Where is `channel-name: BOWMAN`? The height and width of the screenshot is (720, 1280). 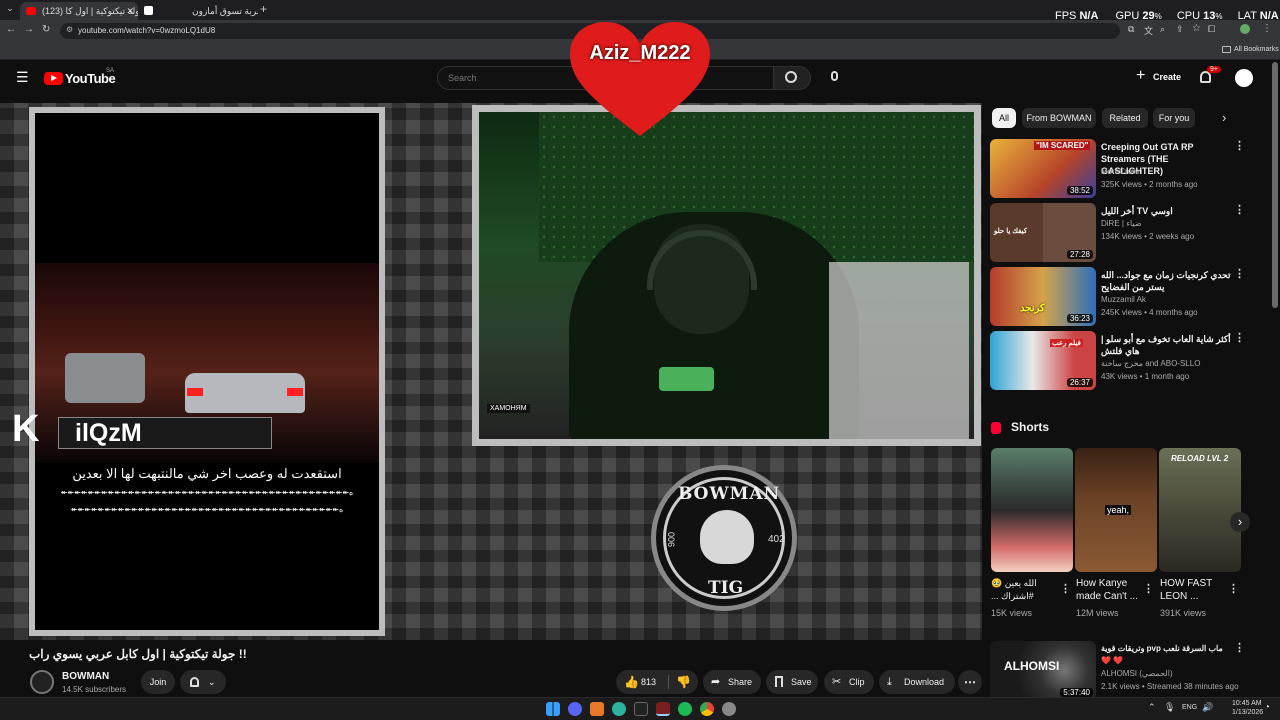 channel-name: BOWMAN is located at coordinates (85, 676).